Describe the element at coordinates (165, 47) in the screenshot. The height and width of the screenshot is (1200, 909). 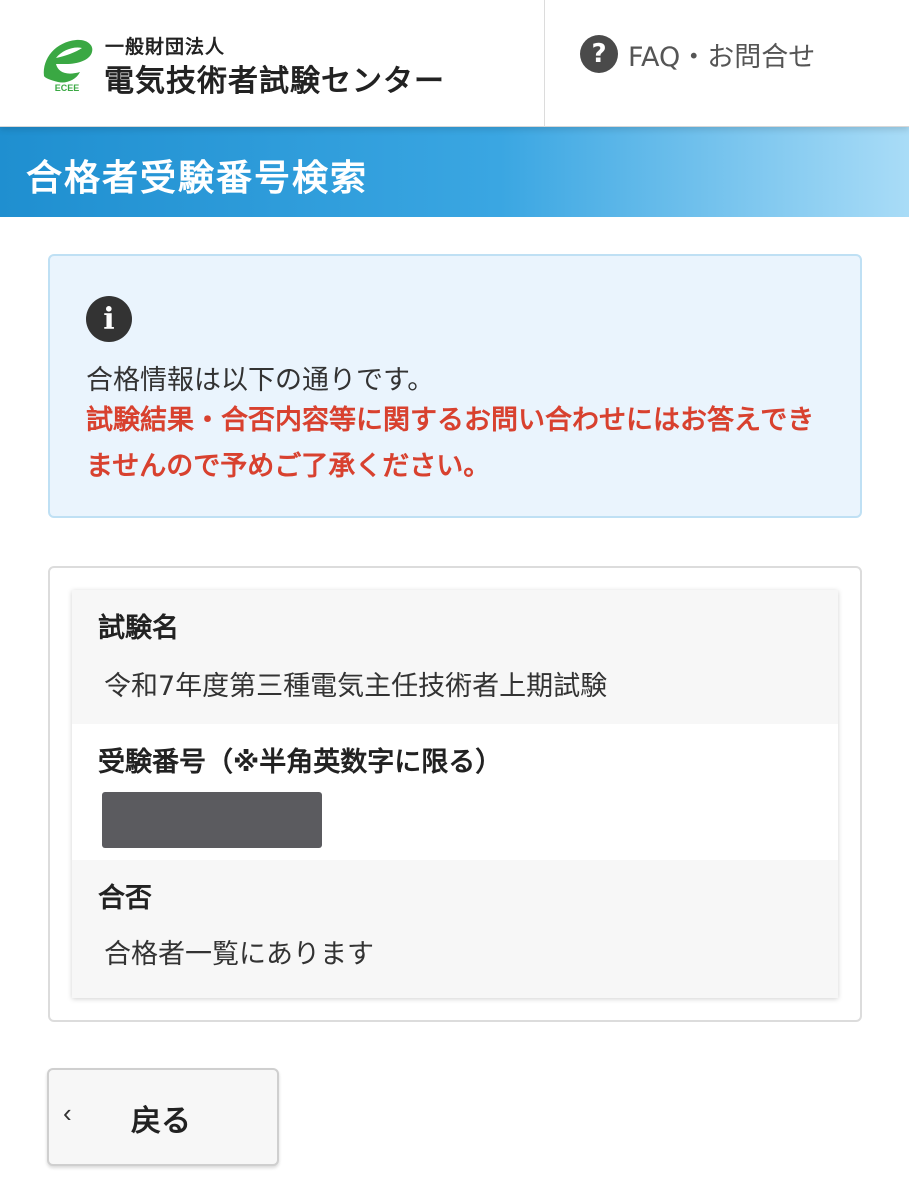
I see `logo-subtitle: 一般財団法人` at that location.